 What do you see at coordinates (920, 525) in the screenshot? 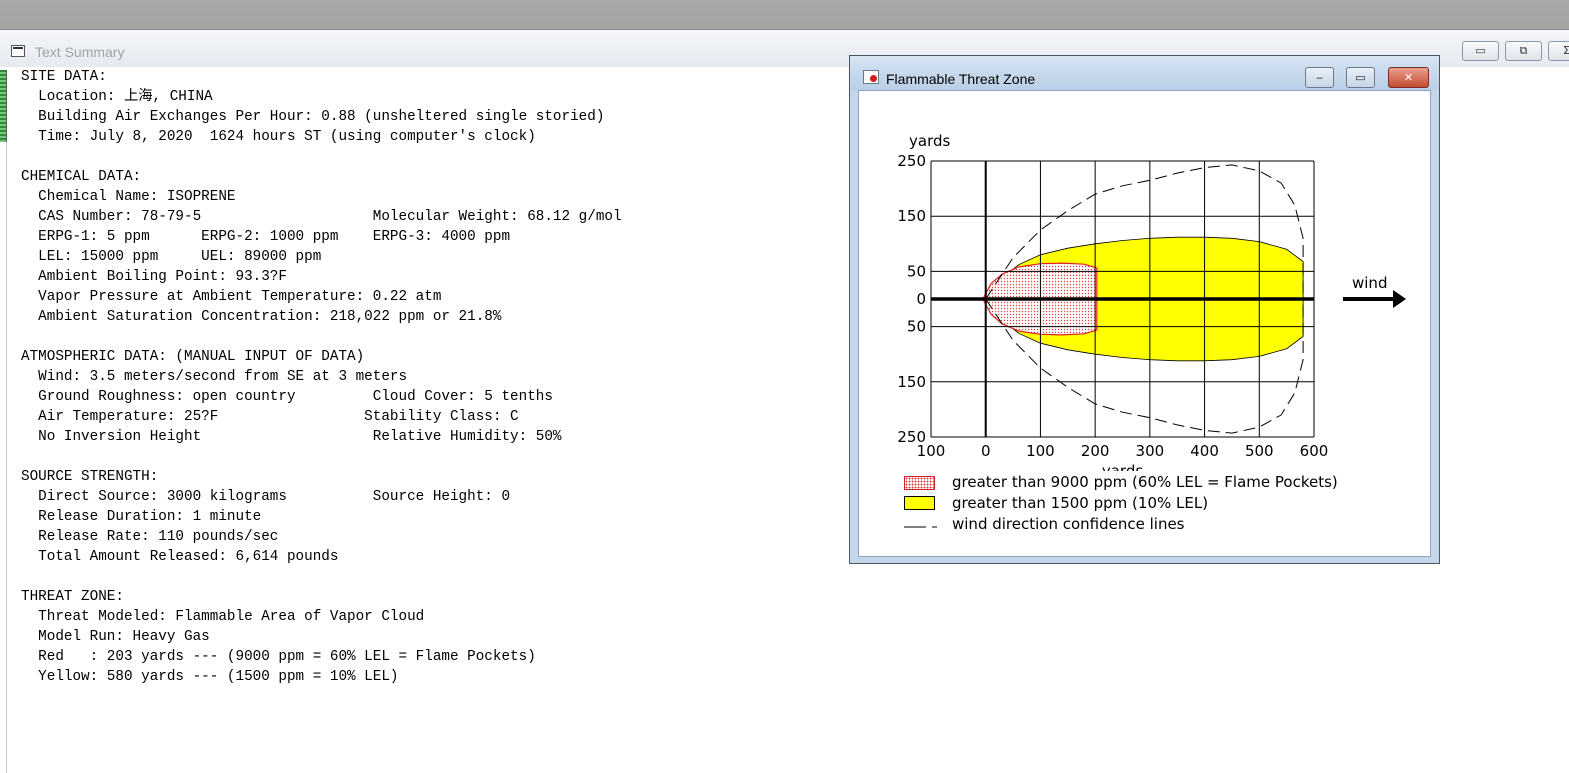
I see `dashed-line-swatch` at bounding box center [920, 525].